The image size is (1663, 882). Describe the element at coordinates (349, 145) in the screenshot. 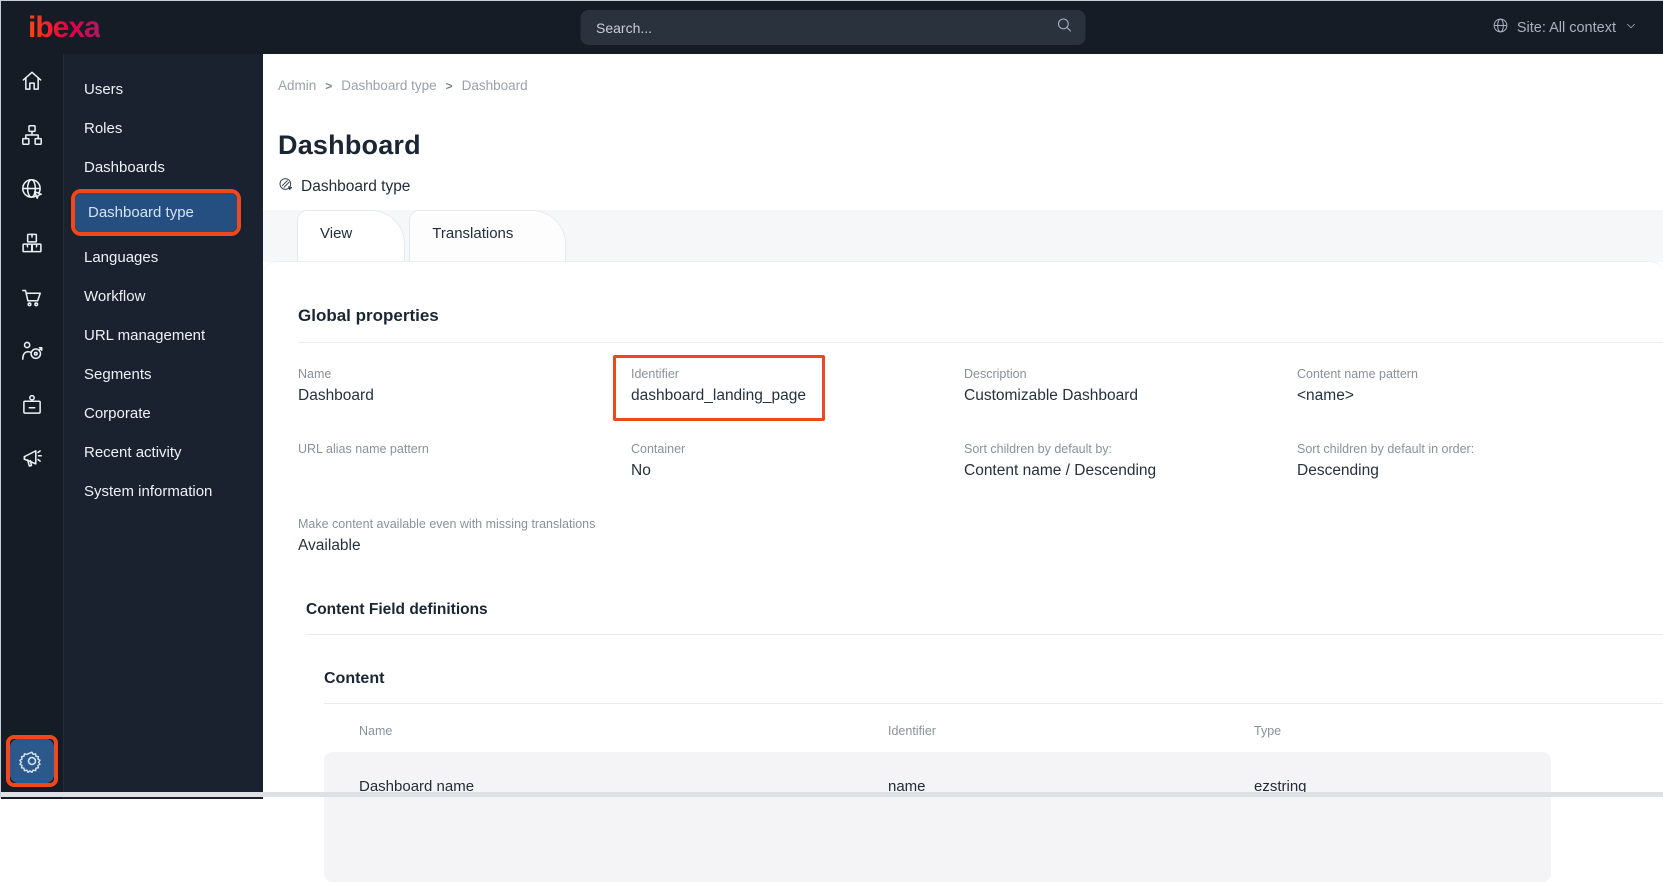

I see `page-title: Dashboard` at that location.